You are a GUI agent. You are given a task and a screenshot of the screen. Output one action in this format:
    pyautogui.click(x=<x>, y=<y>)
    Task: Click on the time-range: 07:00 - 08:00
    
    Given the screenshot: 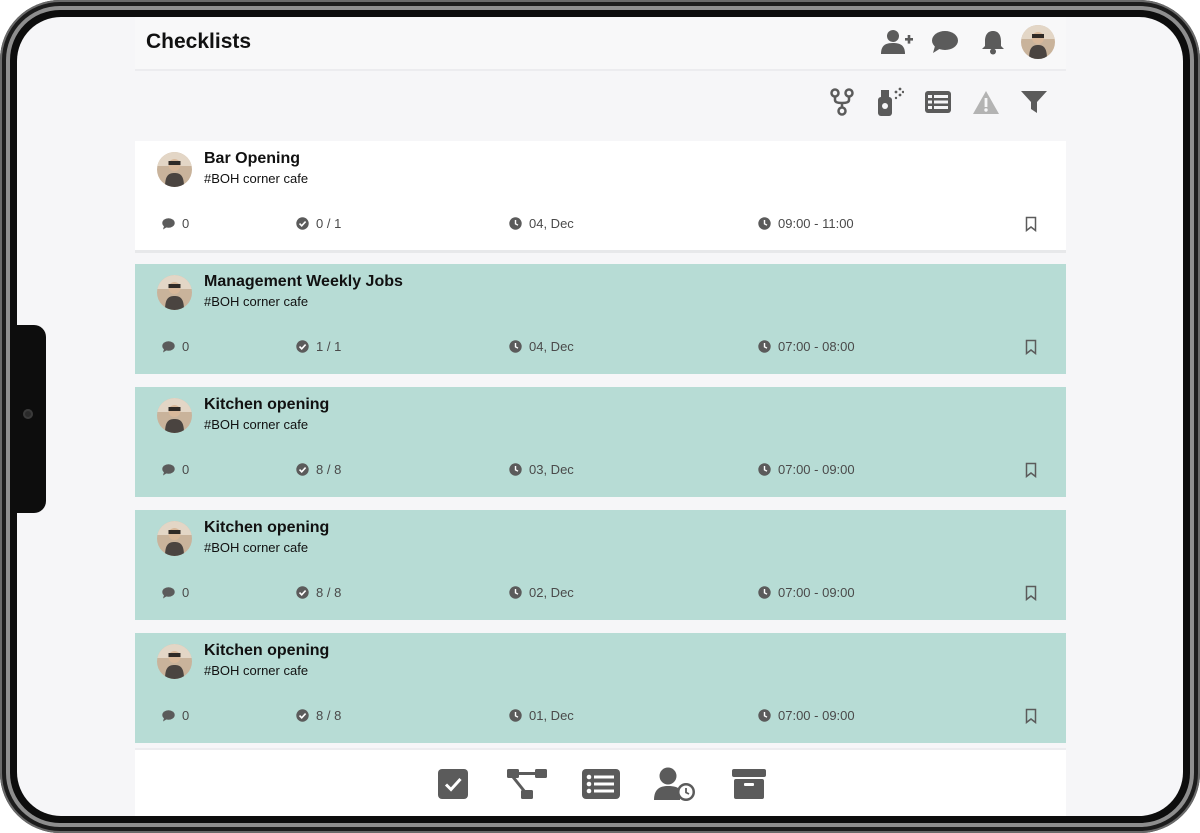 What is the action you would take?
    pyautogui.click(x=806, y=346)
    